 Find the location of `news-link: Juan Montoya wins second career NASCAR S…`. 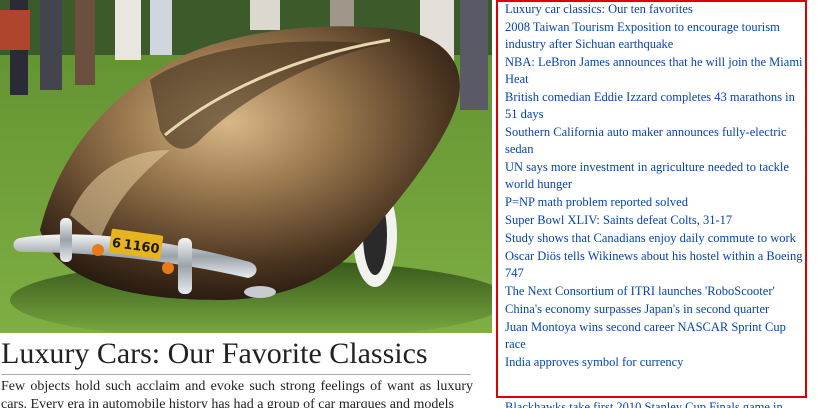

news-link: Juan Montoya wins second career NASCAR S… is located at coordinates (645, 335).